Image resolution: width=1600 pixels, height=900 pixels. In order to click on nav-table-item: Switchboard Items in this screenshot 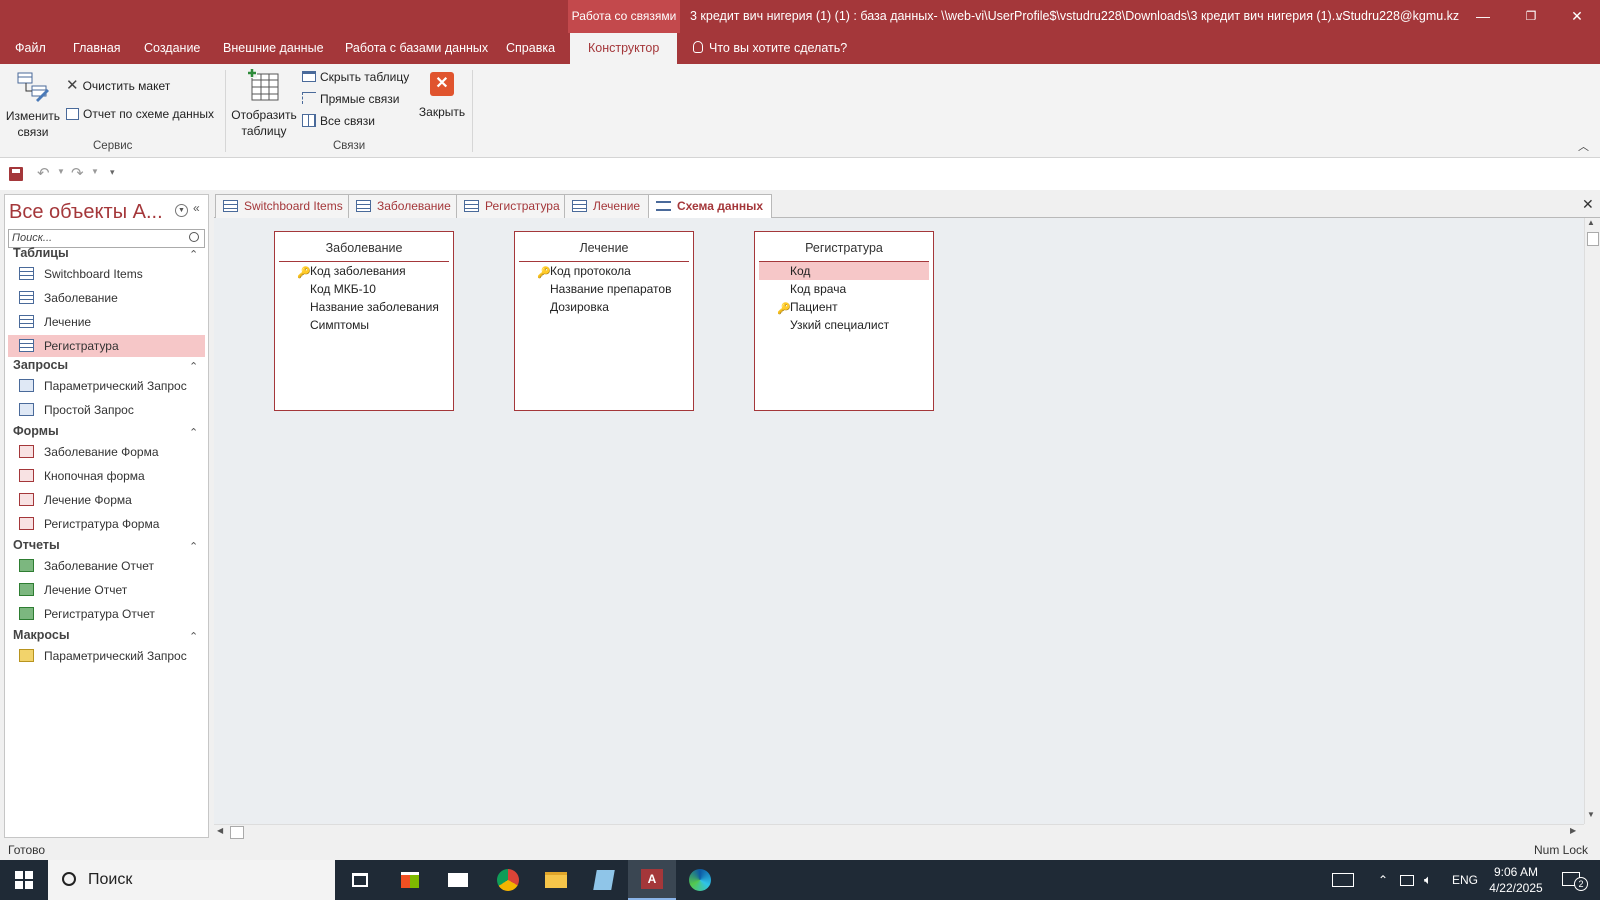, I will do `click(106, 274)`.